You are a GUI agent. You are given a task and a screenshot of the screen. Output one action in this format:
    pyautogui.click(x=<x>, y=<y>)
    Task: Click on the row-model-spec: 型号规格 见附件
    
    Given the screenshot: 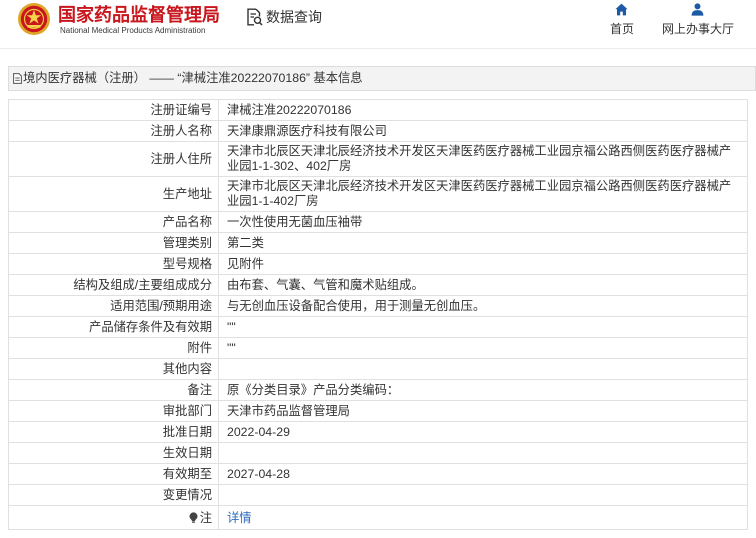 What is the action you would take?
    pyautogui.click(x=378, y=264)
    